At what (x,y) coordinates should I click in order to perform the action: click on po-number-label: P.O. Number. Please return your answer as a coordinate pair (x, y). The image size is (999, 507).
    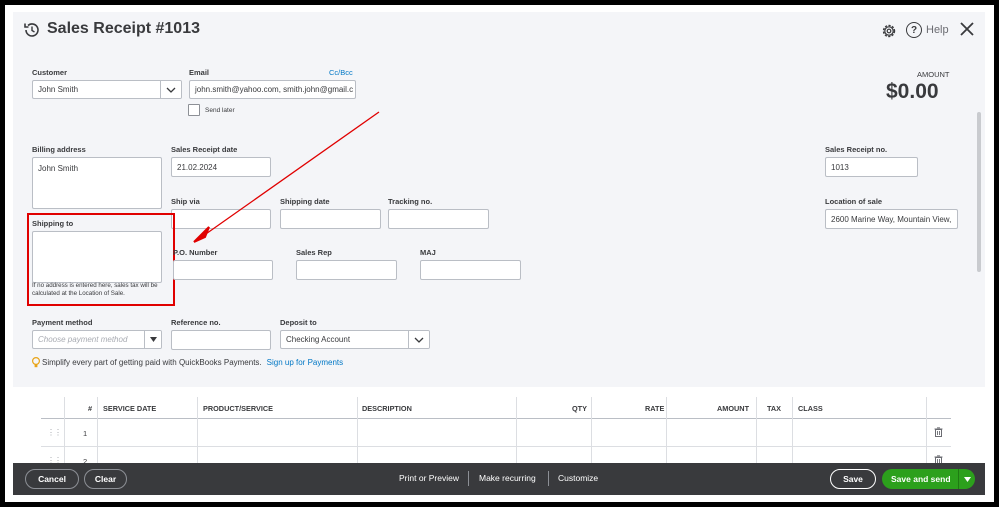
    Looking at the image, I should click on (195, 252).